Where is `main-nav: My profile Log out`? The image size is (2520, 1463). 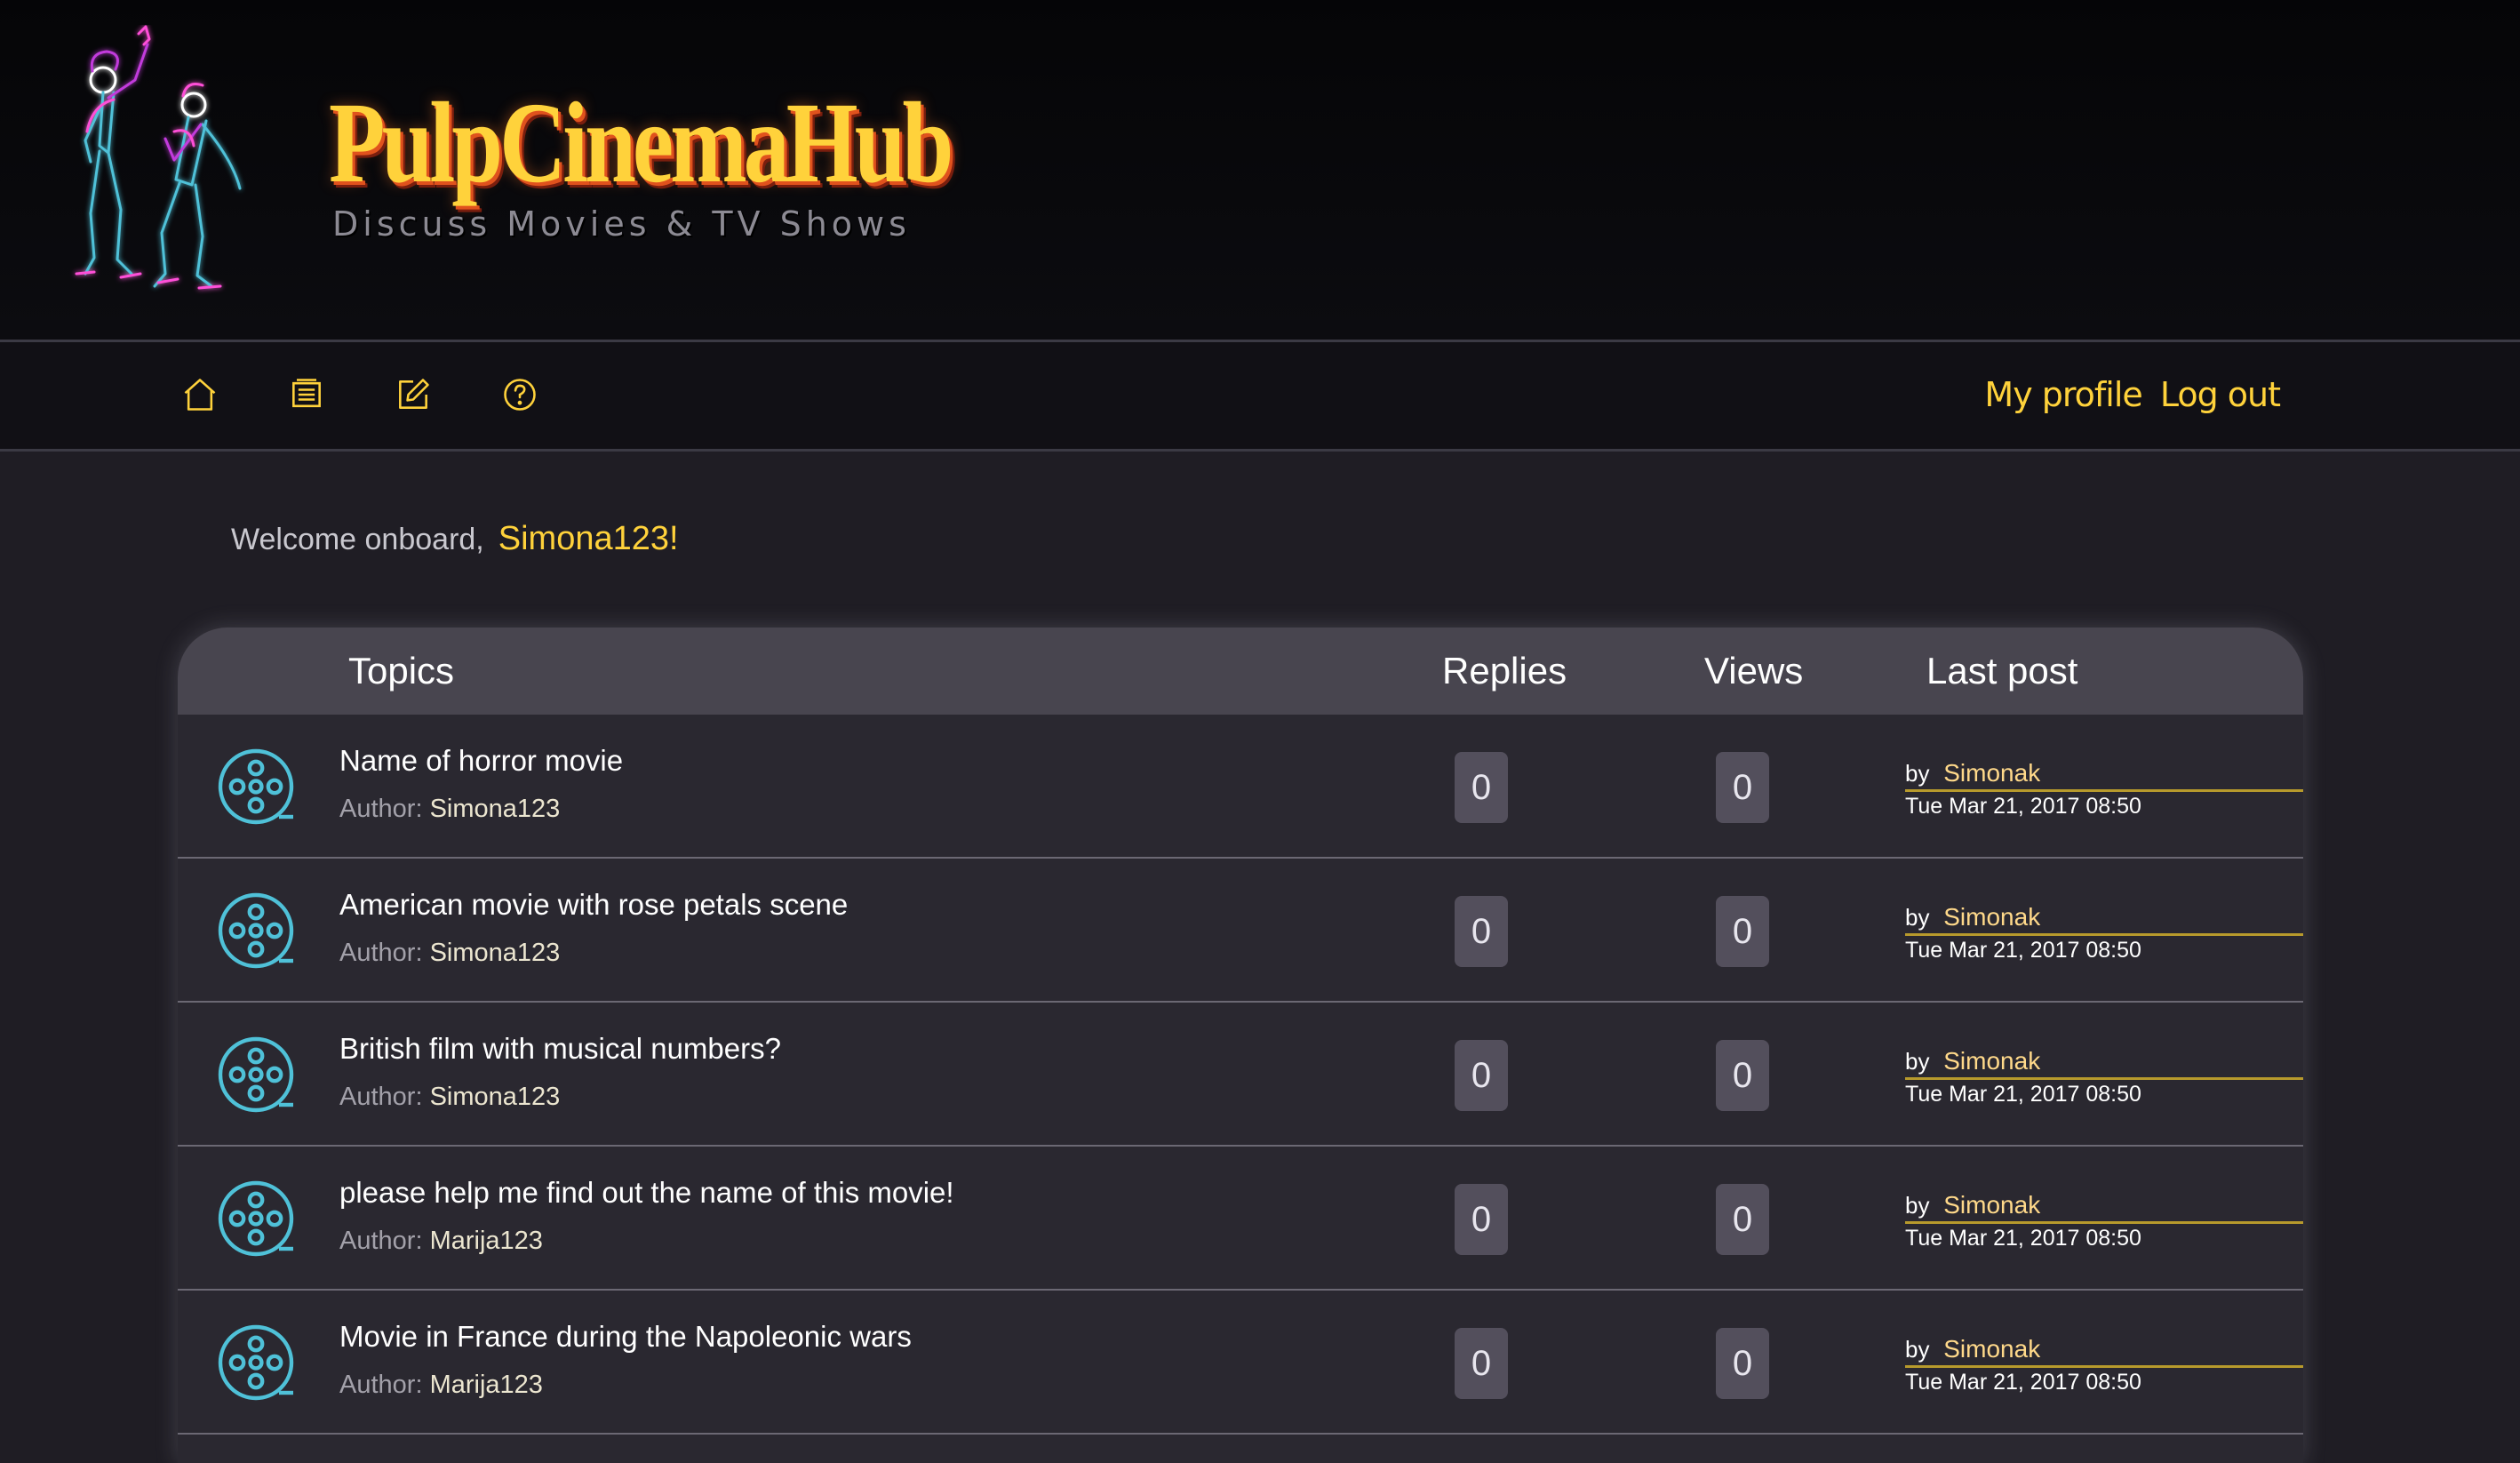
main-nav: My profile Log out is located at coordinates (1260, 396).